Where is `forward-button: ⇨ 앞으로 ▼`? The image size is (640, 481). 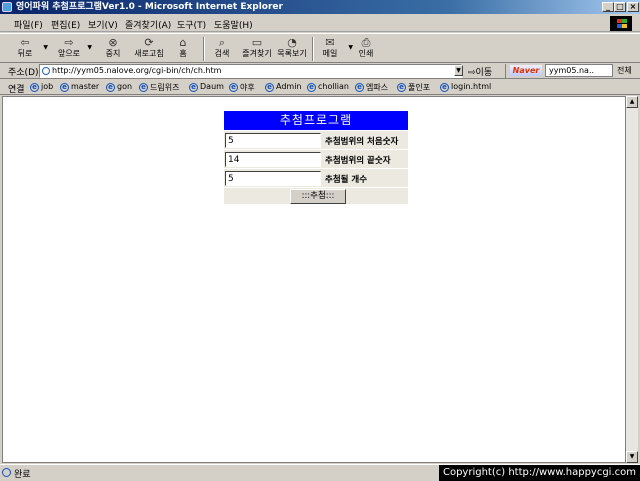
forward-button: ⇨ 앞으로 ▼ is located at coordinates (71, 49).